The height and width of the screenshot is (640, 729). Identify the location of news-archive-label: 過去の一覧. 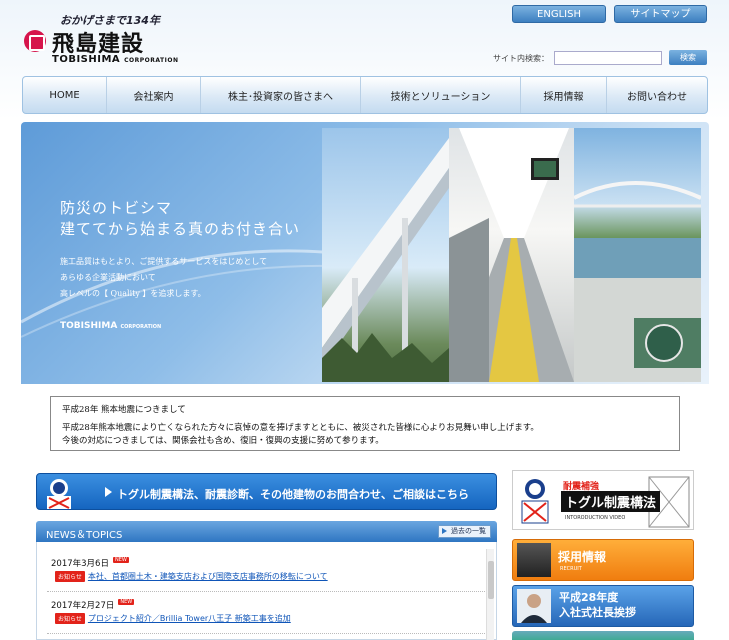
(468, 531).